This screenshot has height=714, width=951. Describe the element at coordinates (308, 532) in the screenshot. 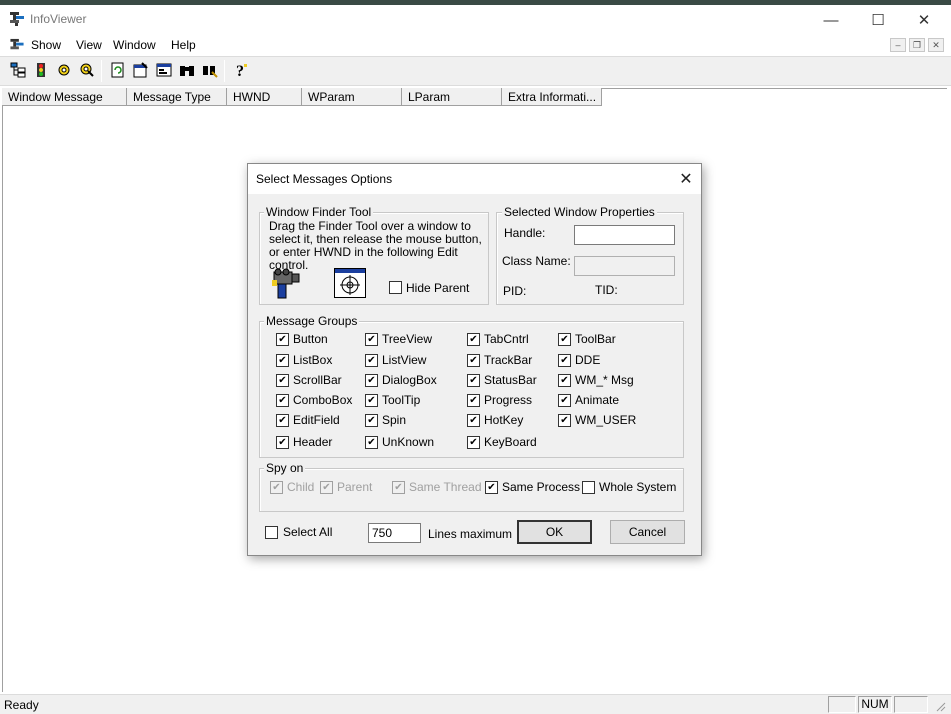

I see `select-all-label: Select All` at that location.